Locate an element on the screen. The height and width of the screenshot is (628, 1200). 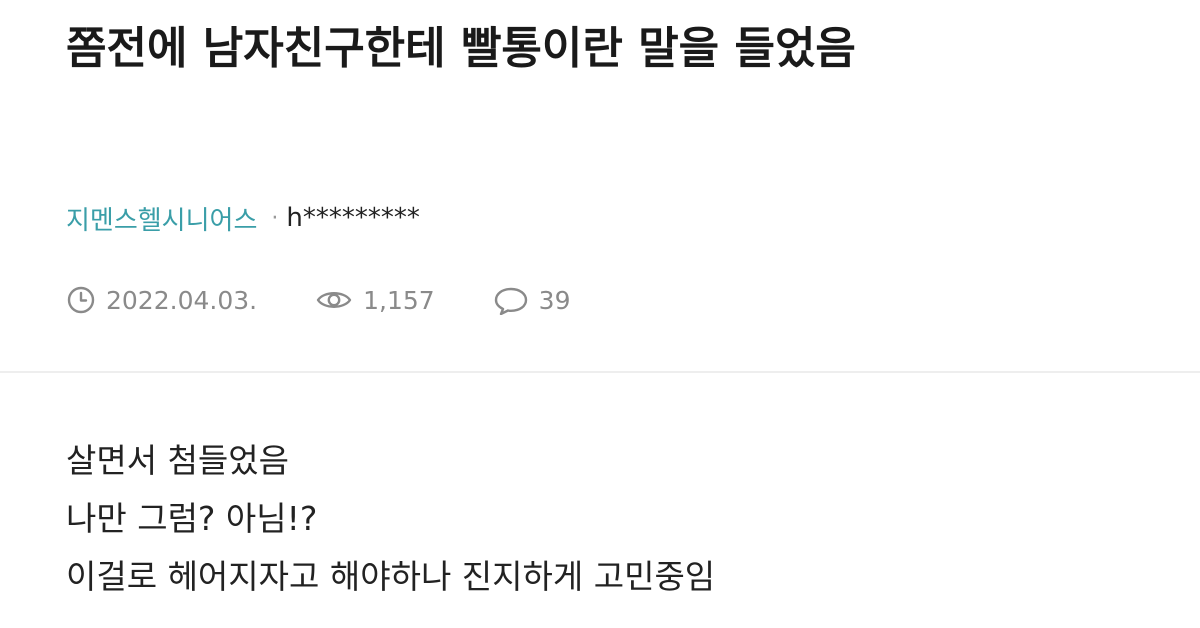
speech-bubble-icon is located at coordinates (511, 300).